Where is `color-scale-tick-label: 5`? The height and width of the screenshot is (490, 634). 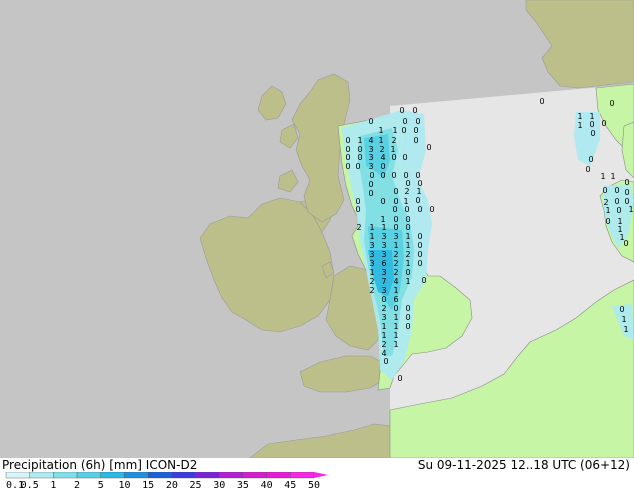 color-scale-tick-label: 5 is located at coordinates (101, 485).